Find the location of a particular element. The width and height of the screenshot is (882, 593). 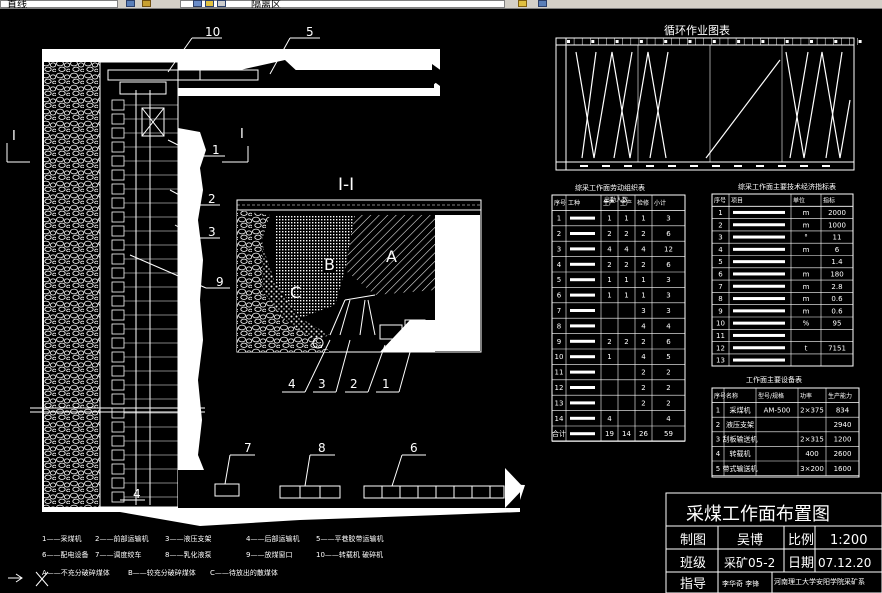

legend-item: 9——放煤窗口 is located at coordinates (269, 554).